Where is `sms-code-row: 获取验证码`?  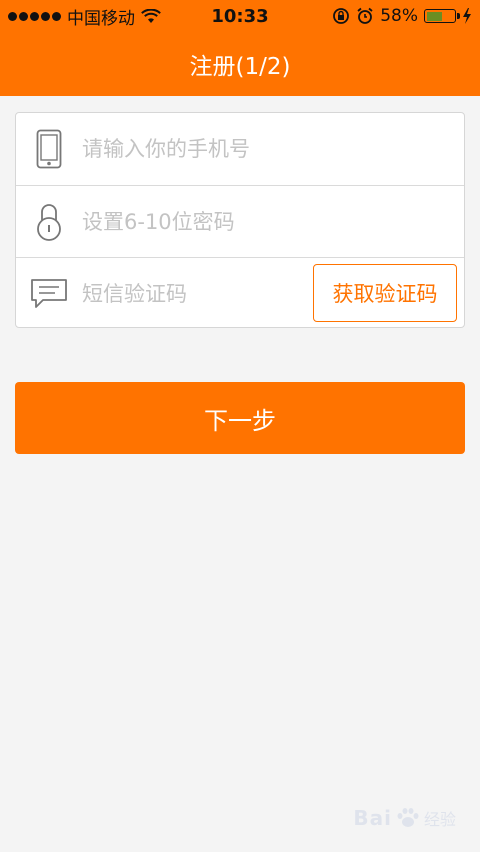
sms-code-row: 获取验证码 is located at coordinates (240, 293).